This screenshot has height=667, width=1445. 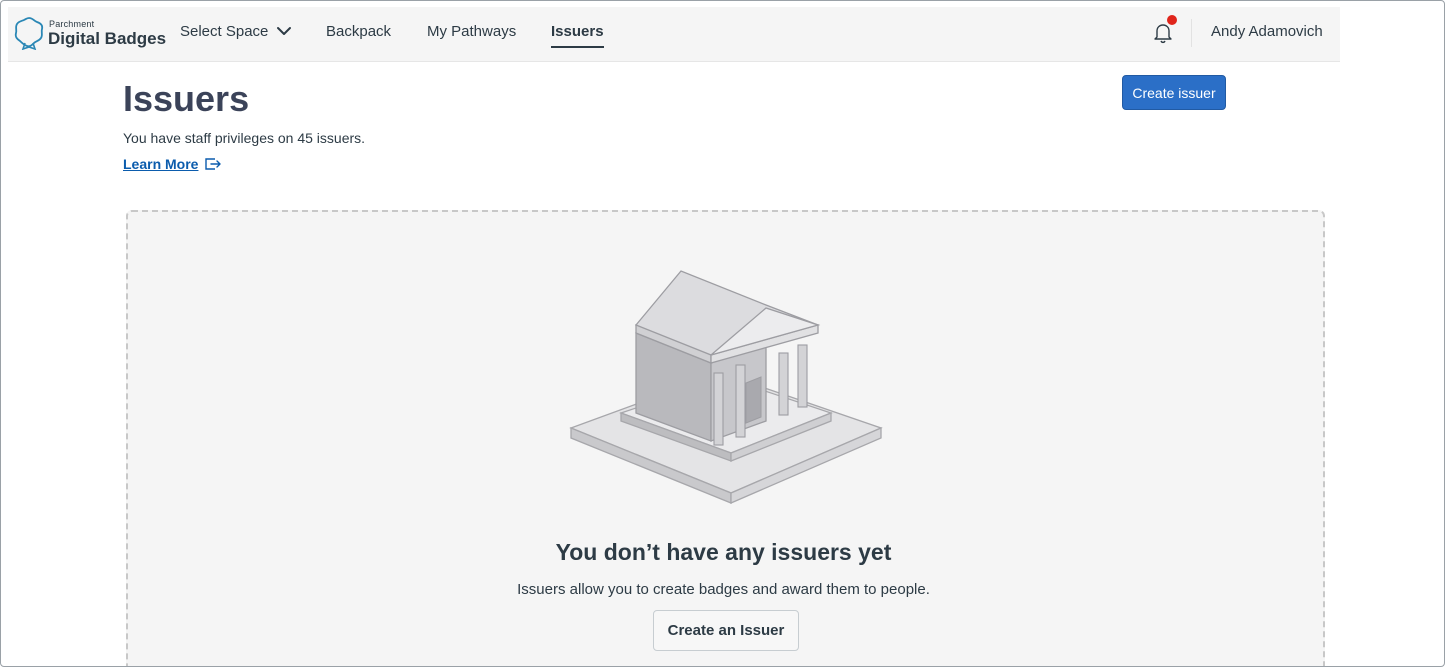 What do you see at coordinates (160, 164) in the screenshot?
I see `learn-more-link: Learn More` at bounding box center [160, 164].